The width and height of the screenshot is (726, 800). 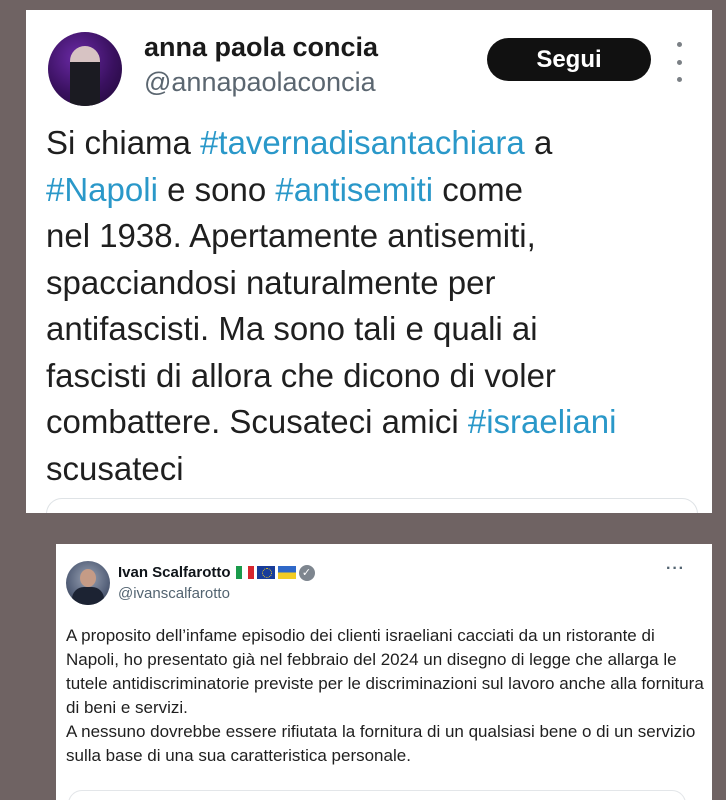 I want to click on more-options-icon: ···, so click(x=675, y=569).